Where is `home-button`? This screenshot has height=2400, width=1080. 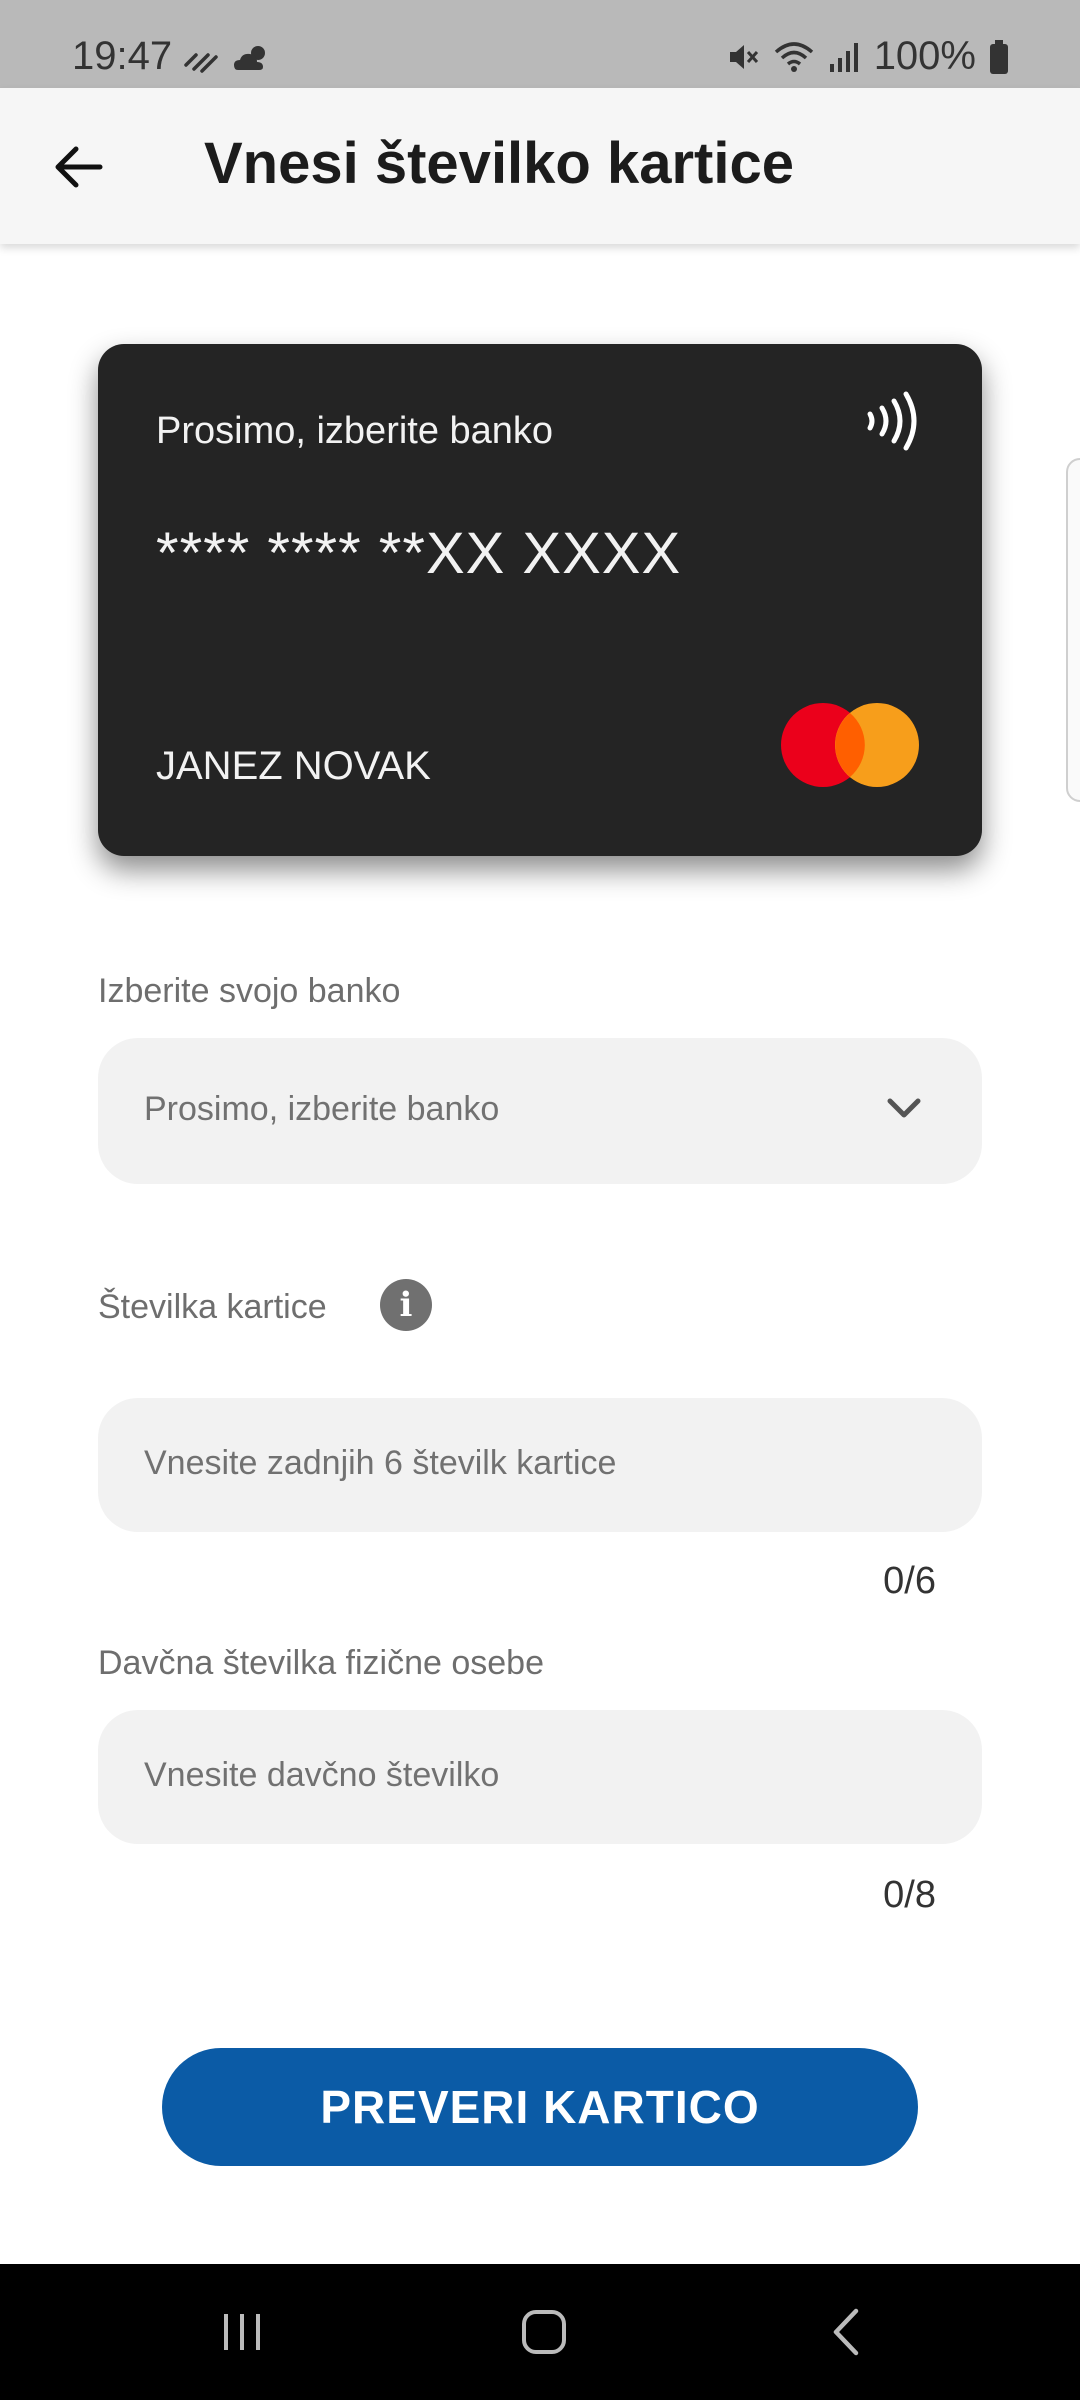 home-button is located at coordinates (544, 2332).